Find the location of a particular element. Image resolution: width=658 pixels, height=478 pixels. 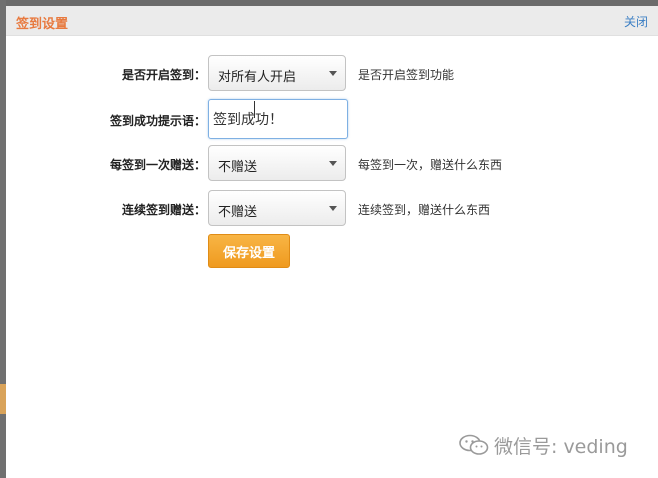

streak-gift-select: 不赠送 is located at coordinates (277, 208).